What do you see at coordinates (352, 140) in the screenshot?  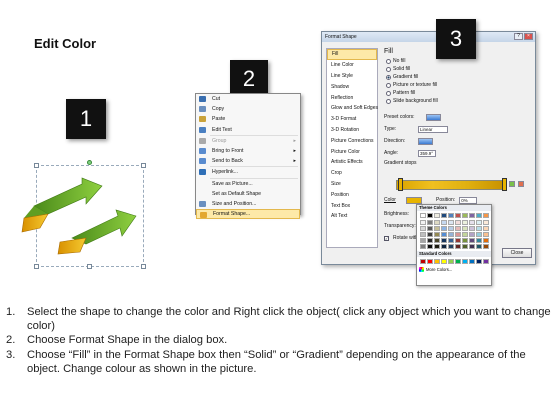 I see `category-picture-corrections: Picture Corrections` at bounding box center [352, 140].